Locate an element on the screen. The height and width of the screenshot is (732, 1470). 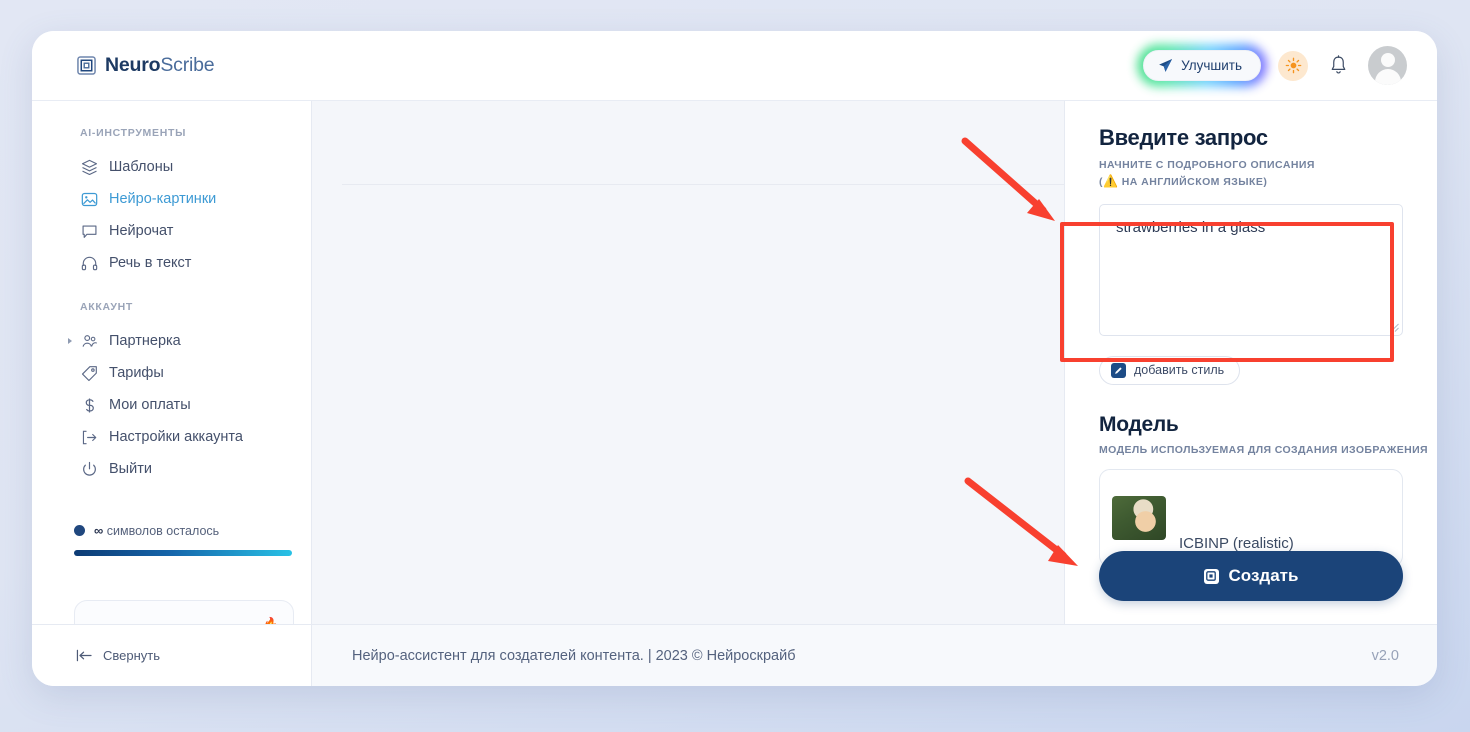
sidebar-item-templates: Шаблоны is located at coordinates (171, 167).